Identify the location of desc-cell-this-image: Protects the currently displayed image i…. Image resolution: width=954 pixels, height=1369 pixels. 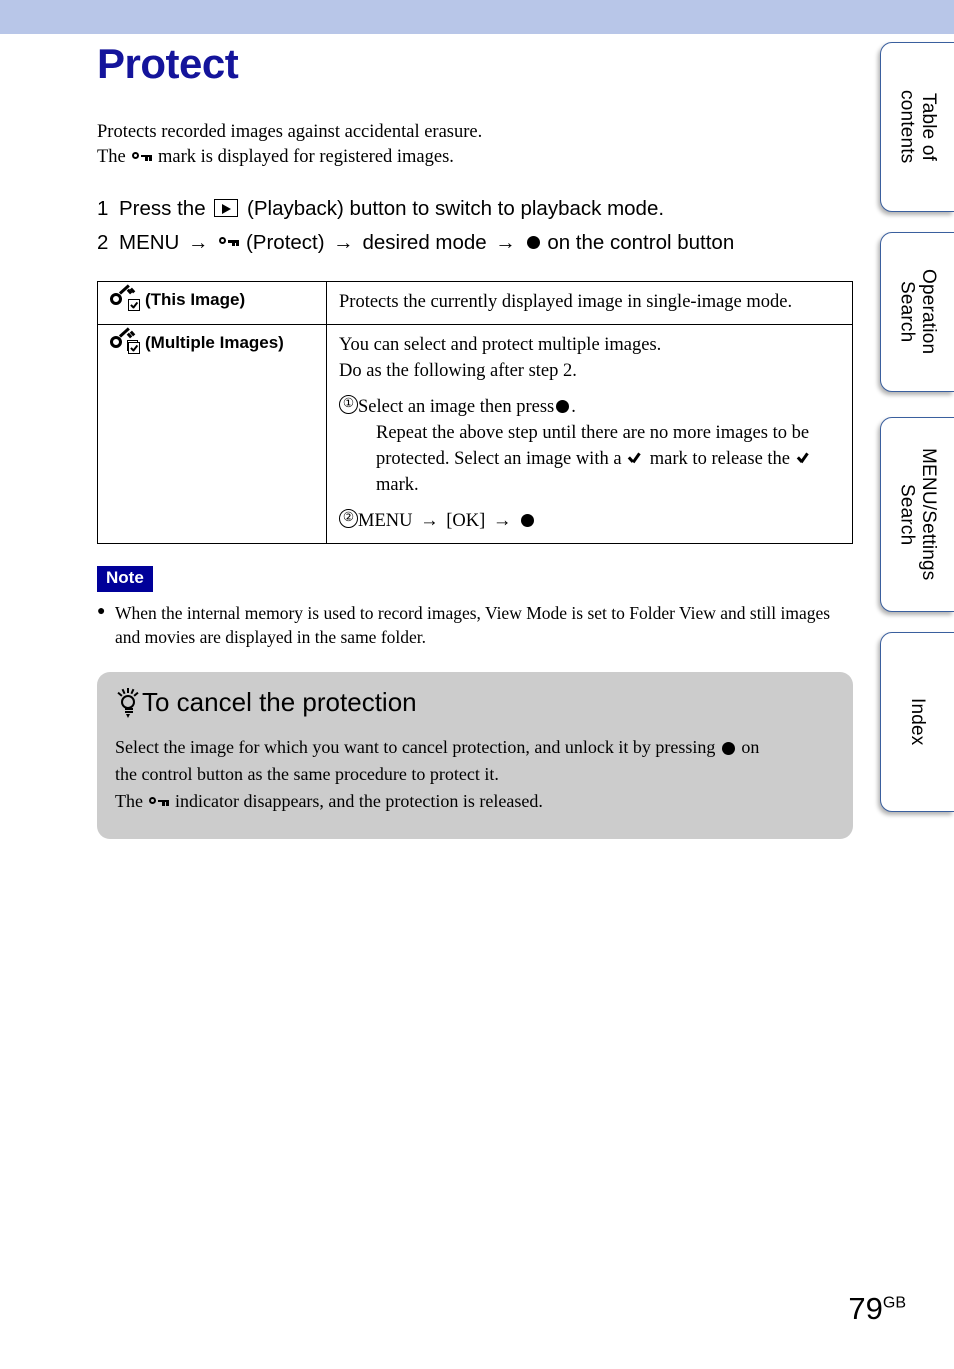
(589, 303).